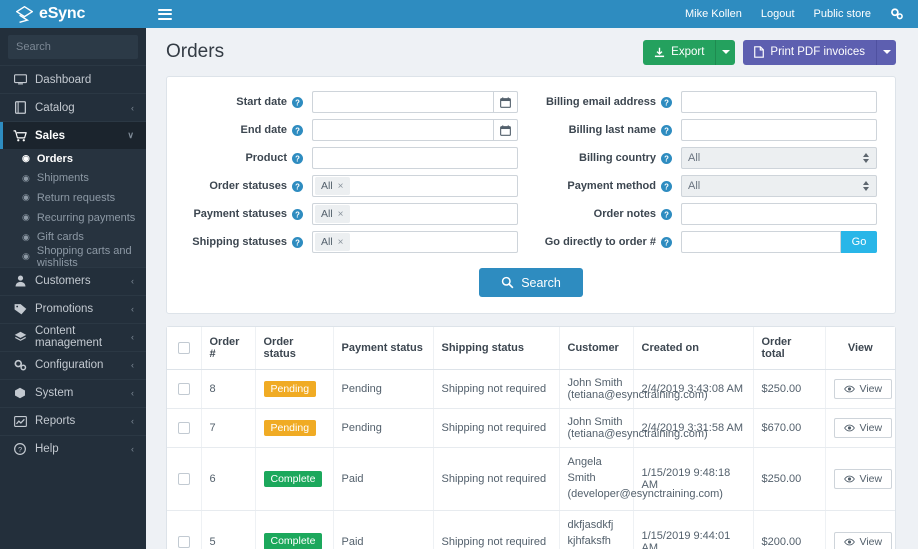 This screenshot has height=549, width=918. Describe the element at coordinates (779, 186) in the screenshot. I see `payment-method-select: All` at that location.